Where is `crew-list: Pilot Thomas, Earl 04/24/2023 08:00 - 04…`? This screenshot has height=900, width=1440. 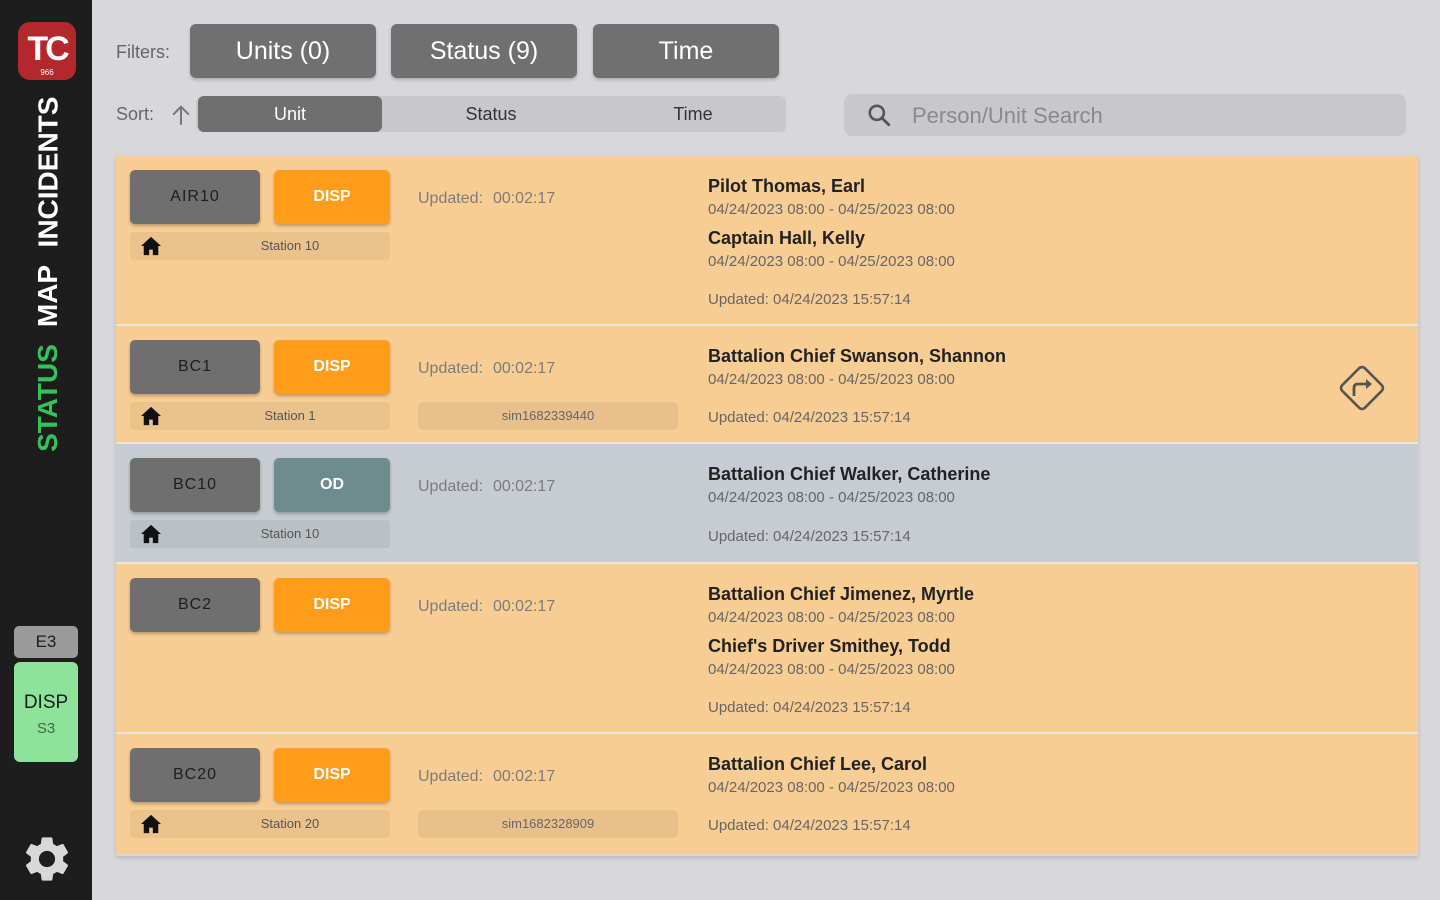
crew-list: Pilot Thomas, Earl 04/24/2023 08:00 - 04… is located at coordinates (988, 226).